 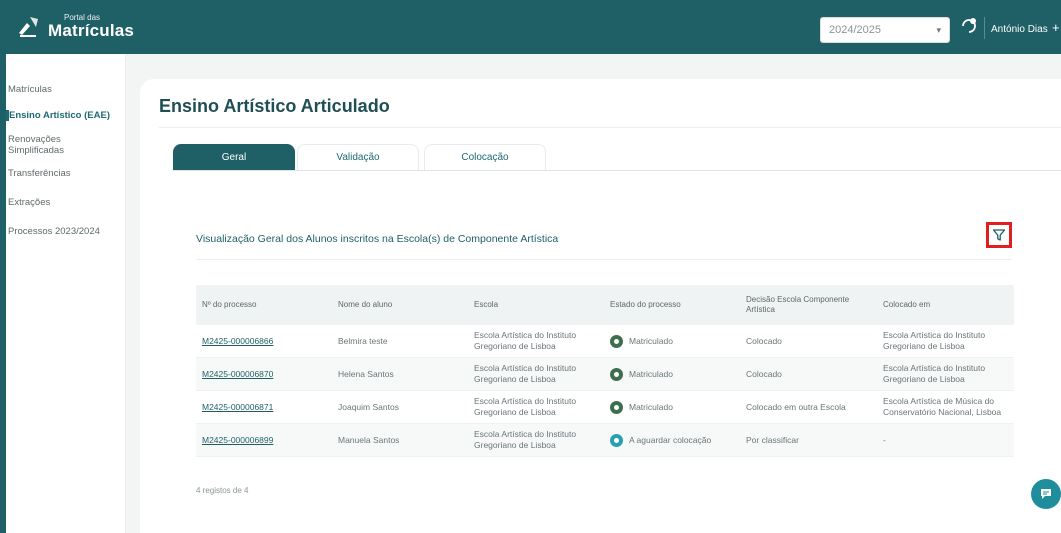 I want to click on filter-icon, so click(x=999, y=235).